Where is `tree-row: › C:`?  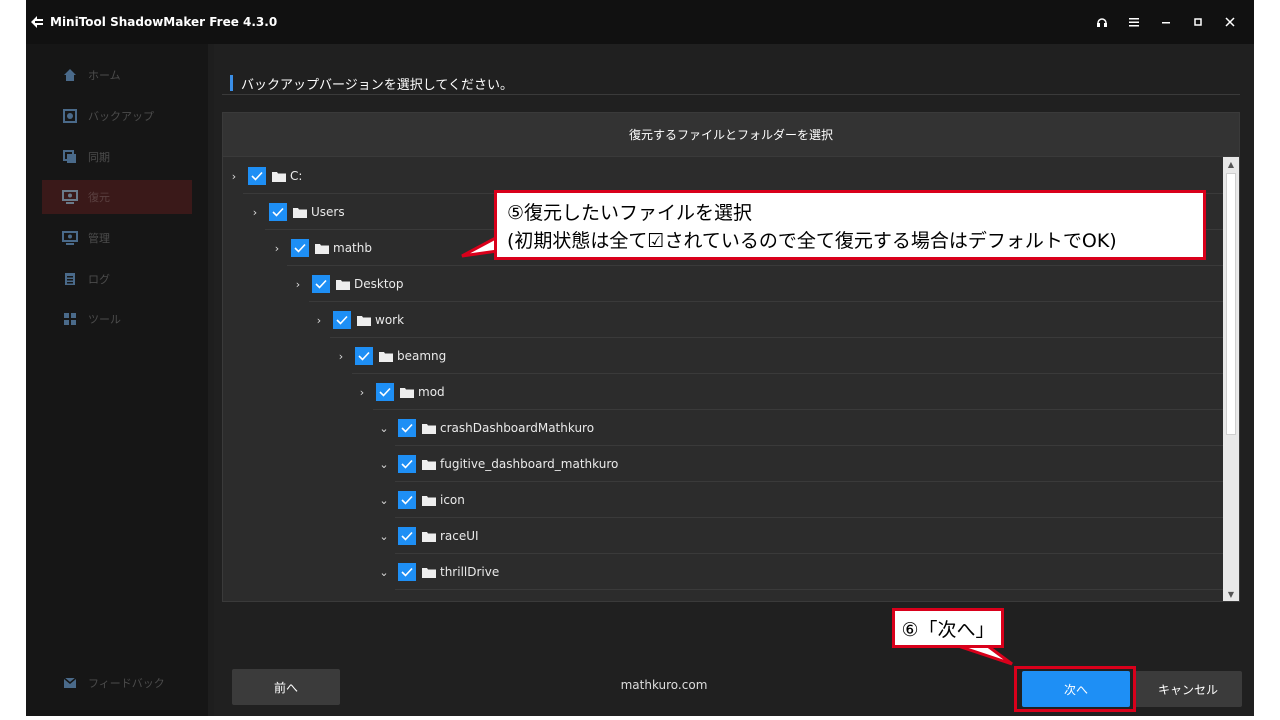 tree-row: › C: is located at coordinates (265, 176).